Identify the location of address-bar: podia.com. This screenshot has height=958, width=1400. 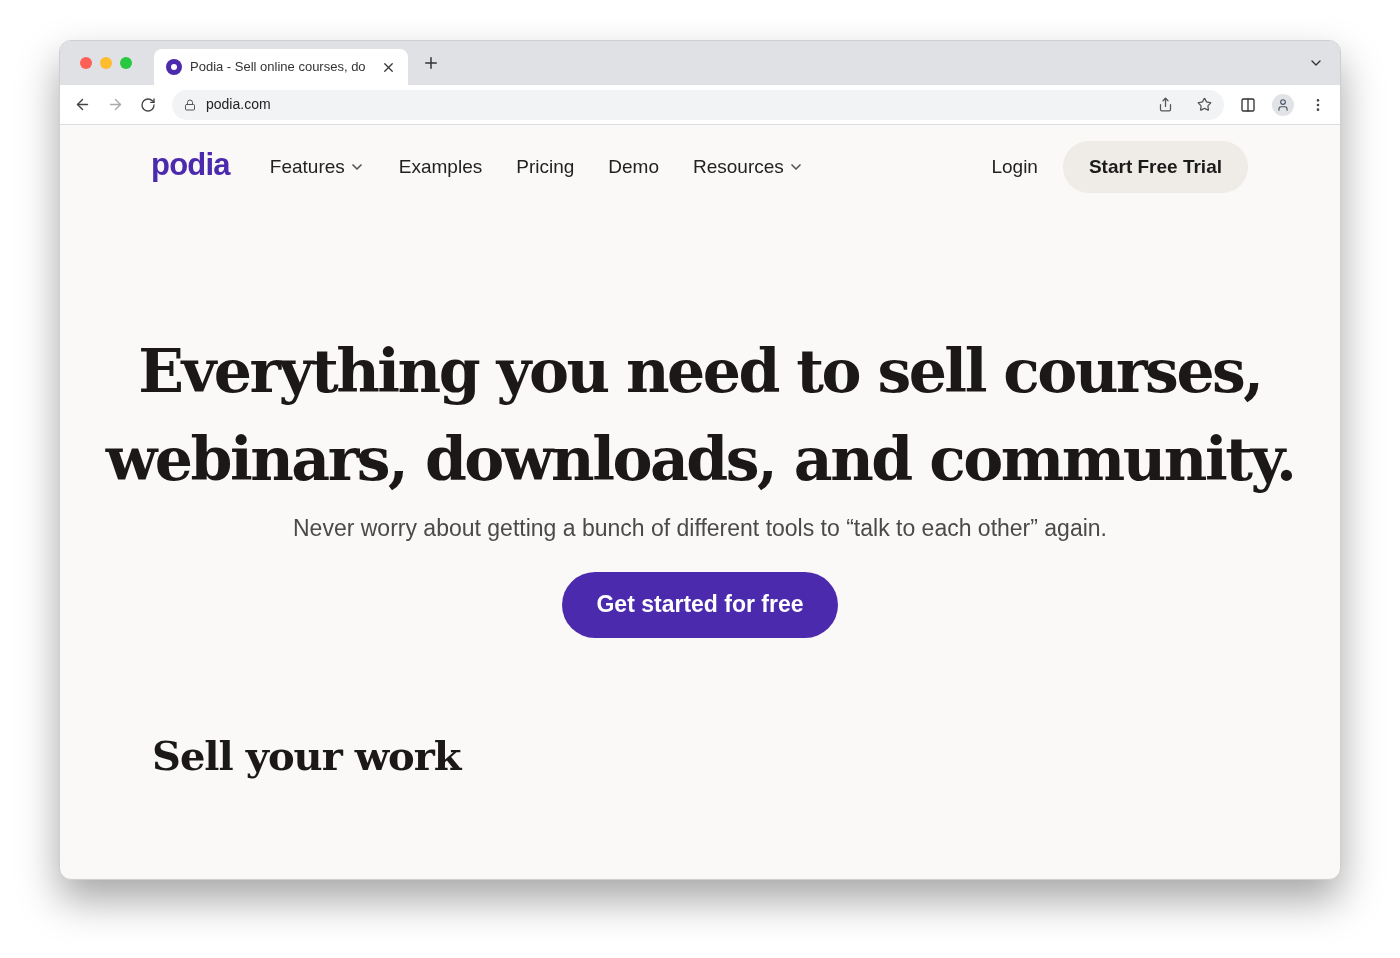
(698, 104).